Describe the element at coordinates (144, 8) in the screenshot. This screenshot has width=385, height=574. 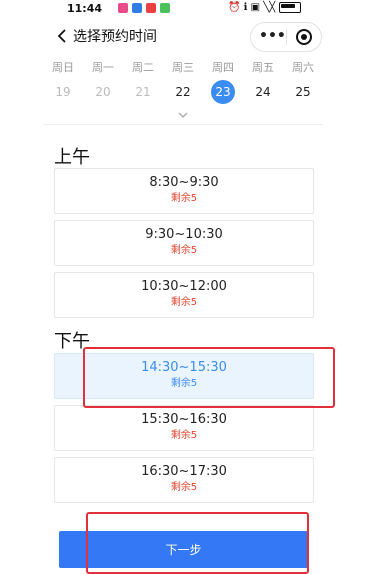
I see `status-app-icons` at that location.